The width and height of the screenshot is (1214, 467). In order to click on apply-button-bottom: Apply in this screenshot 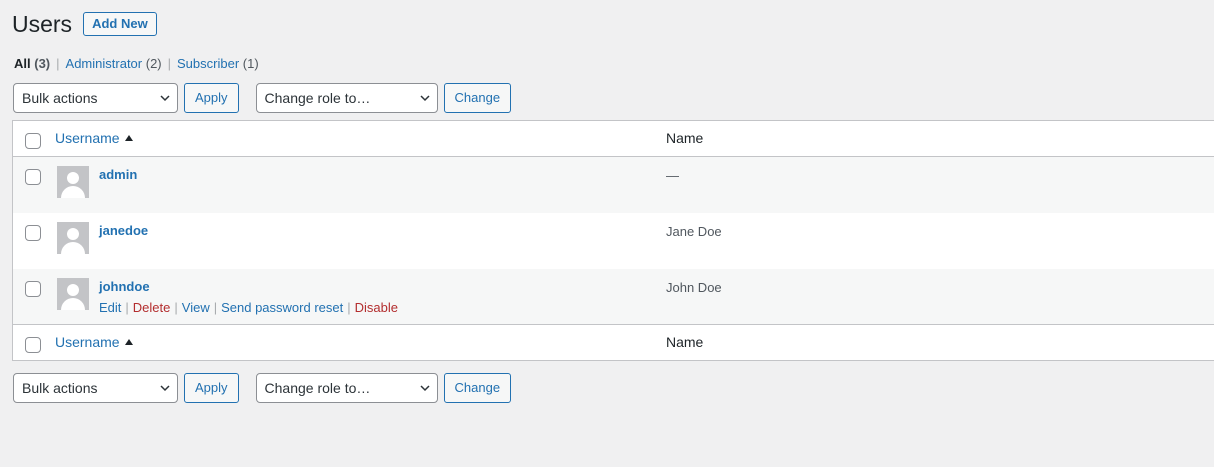, I will do `click(211, 388)`.